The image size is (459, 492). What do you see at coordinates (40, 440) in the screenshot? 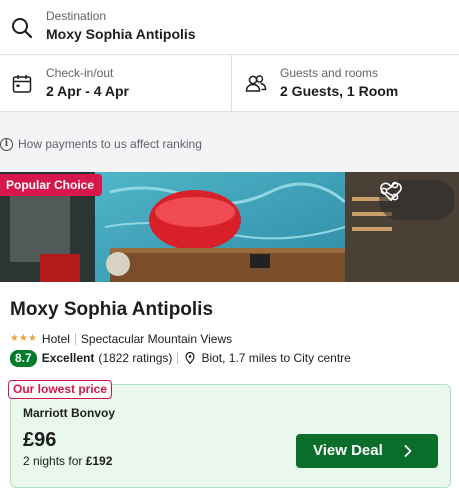
I see `deal-price: £96` at bounding box center [40, 440].